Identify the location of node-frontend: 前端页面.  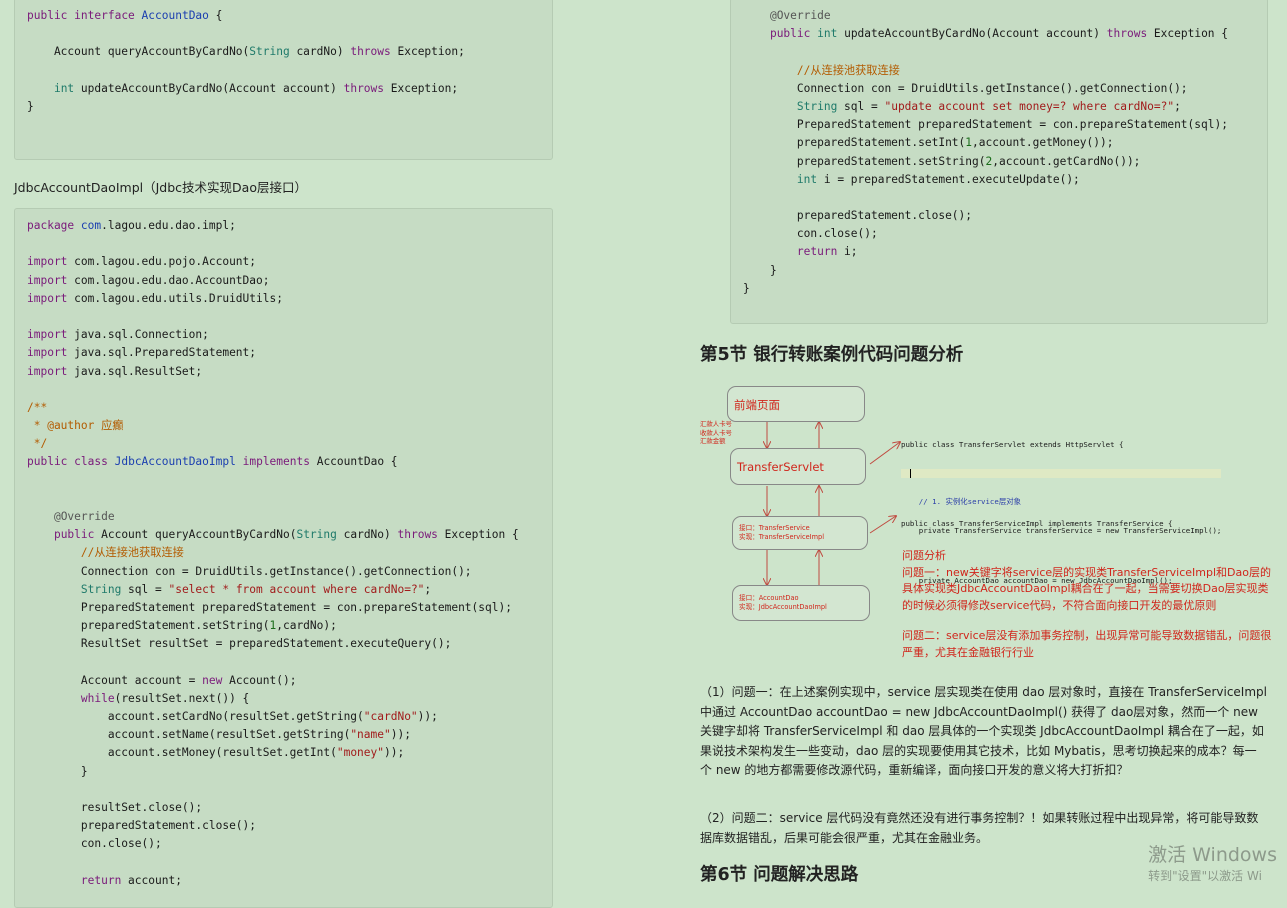
(796, 404).